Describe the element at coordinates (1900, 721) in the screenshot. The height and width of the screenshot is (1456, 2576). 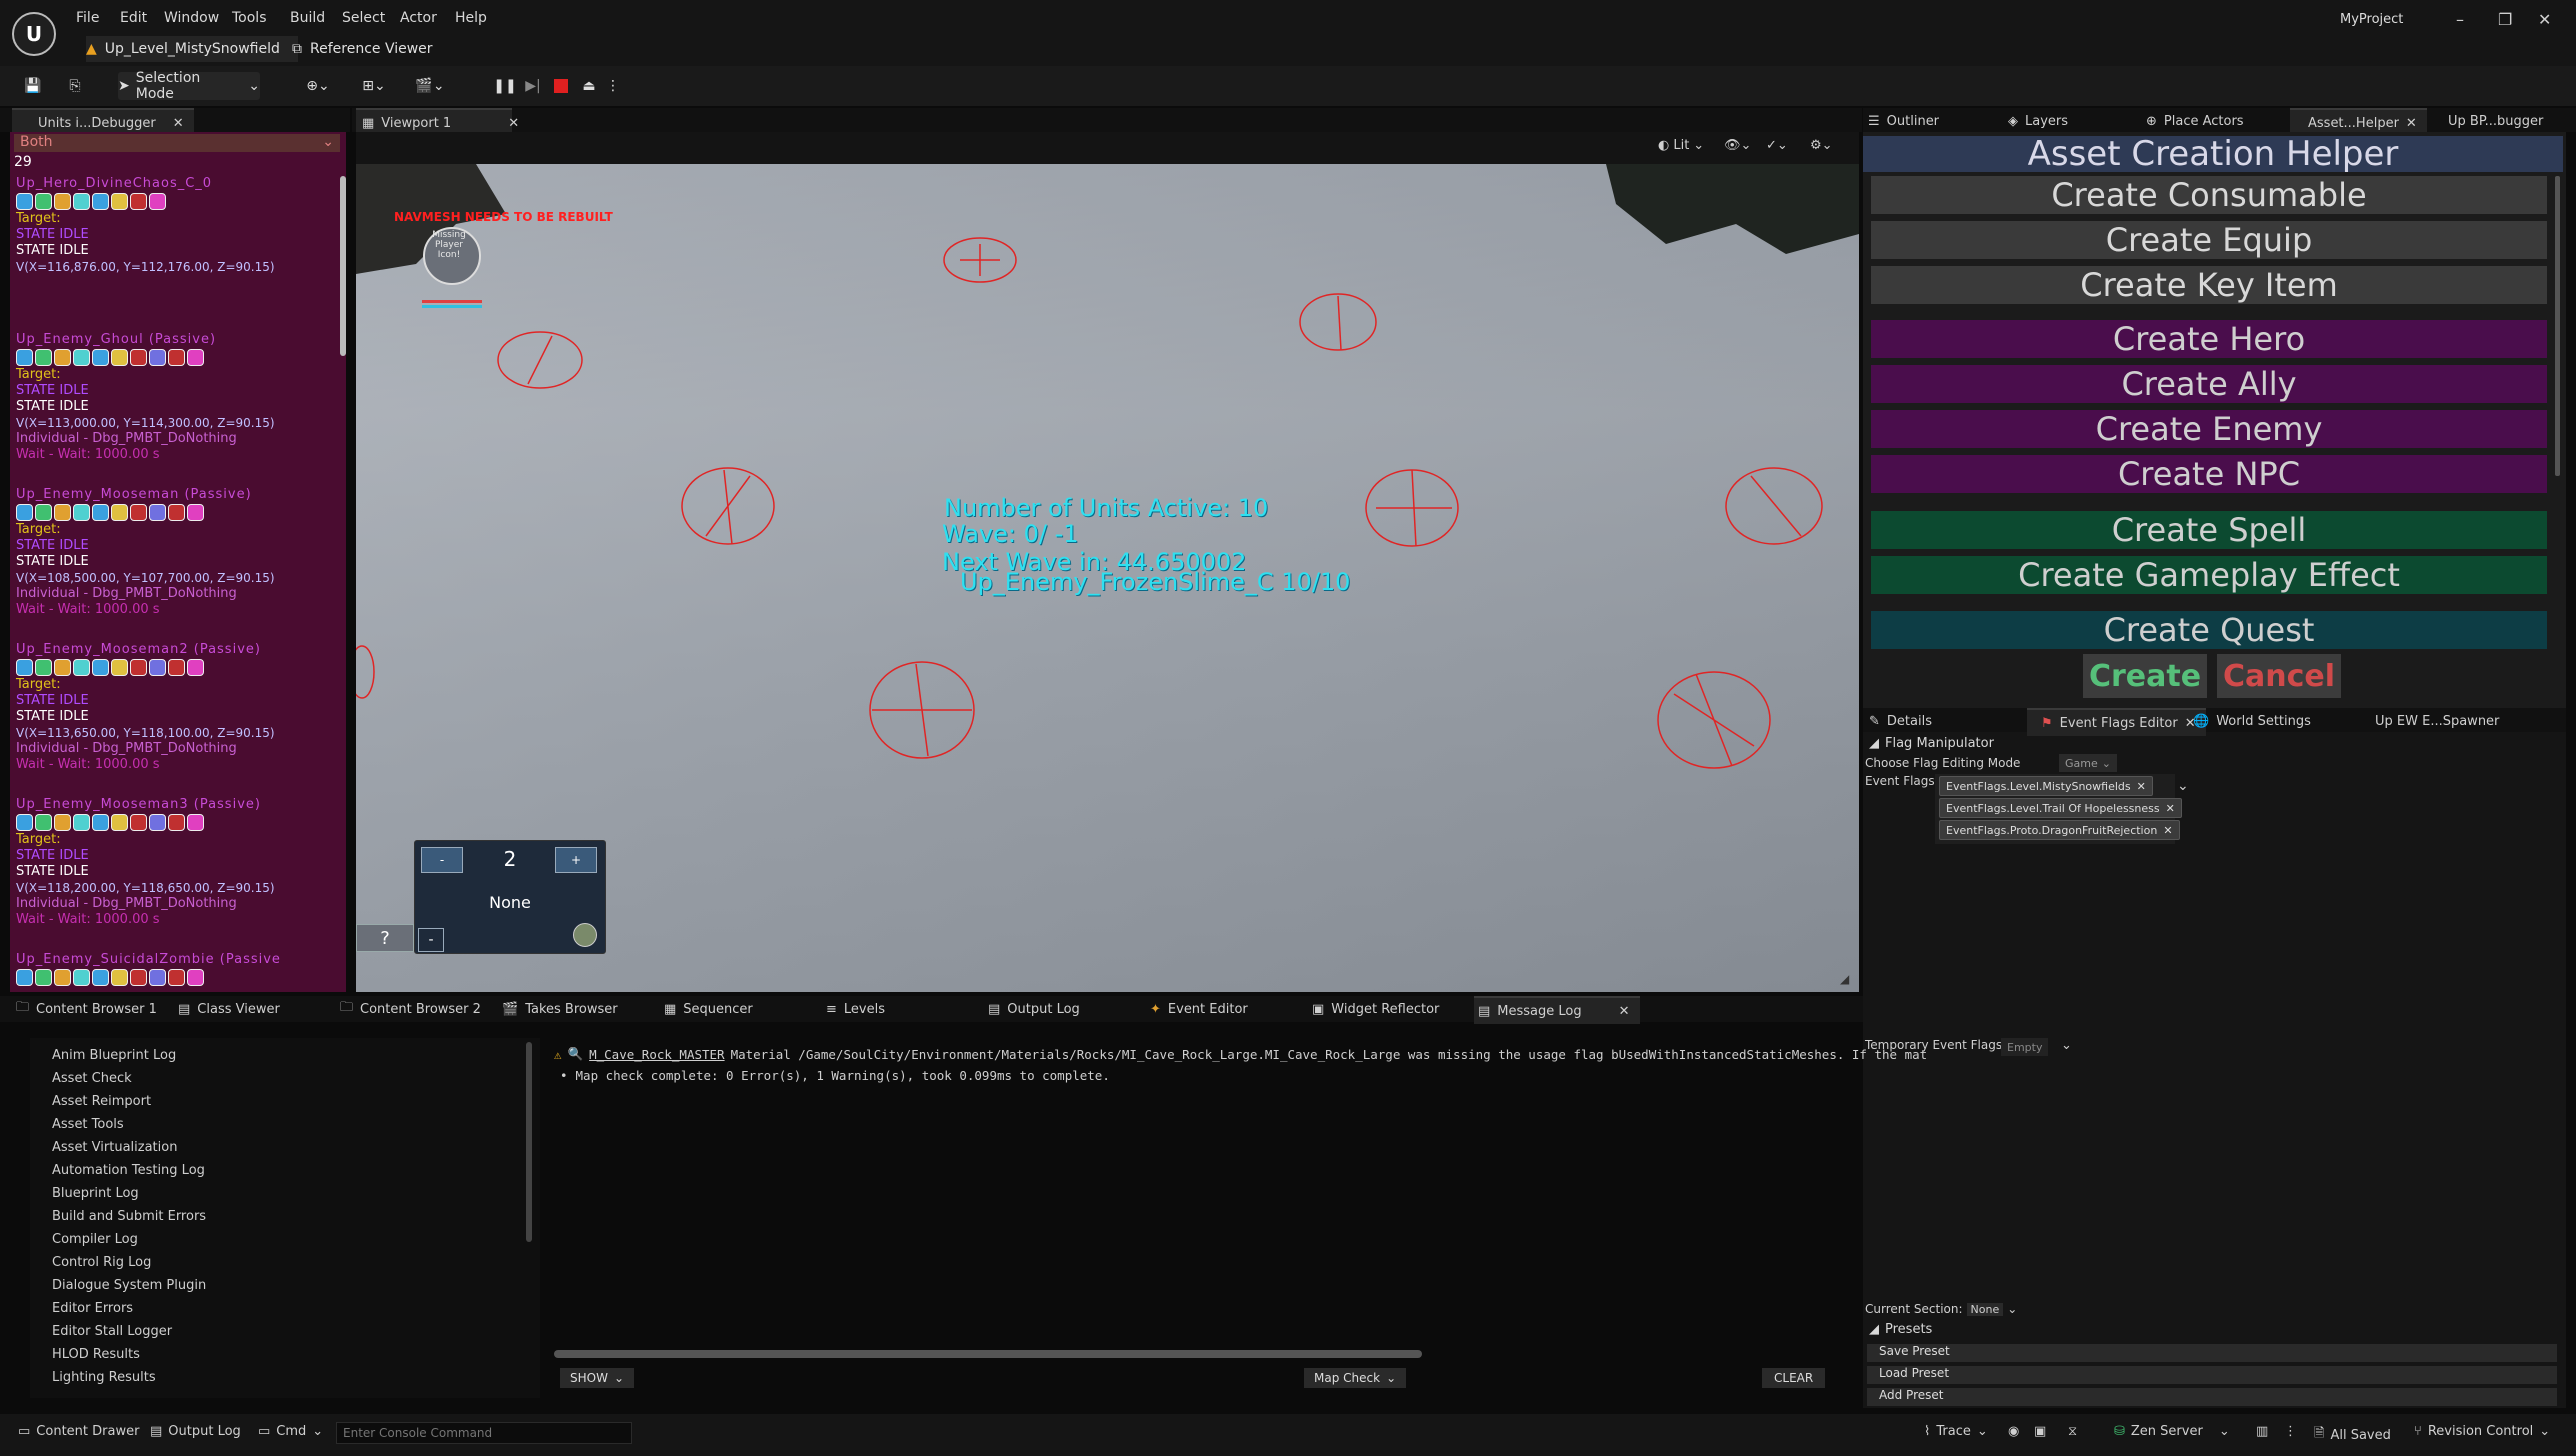
I see `details-tab: ✎ Details` at that location.